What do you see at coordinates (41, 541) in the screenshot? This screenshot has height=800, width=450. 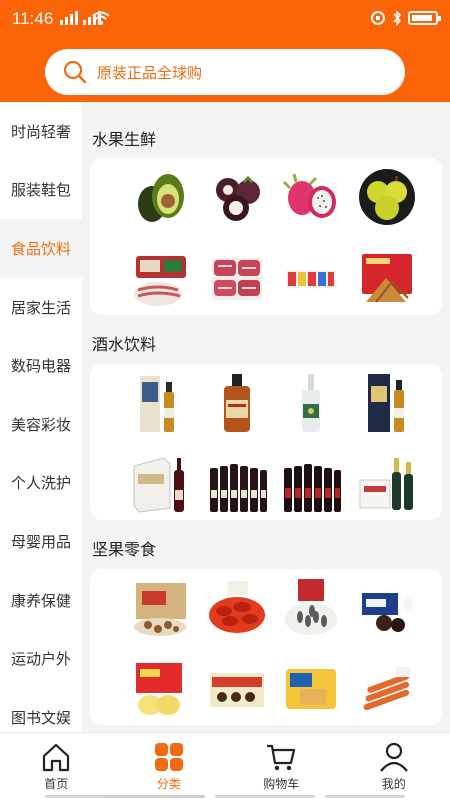 I see `sidebar-item-mother-baby: 母婴用品` at bounding box center [41, 541].